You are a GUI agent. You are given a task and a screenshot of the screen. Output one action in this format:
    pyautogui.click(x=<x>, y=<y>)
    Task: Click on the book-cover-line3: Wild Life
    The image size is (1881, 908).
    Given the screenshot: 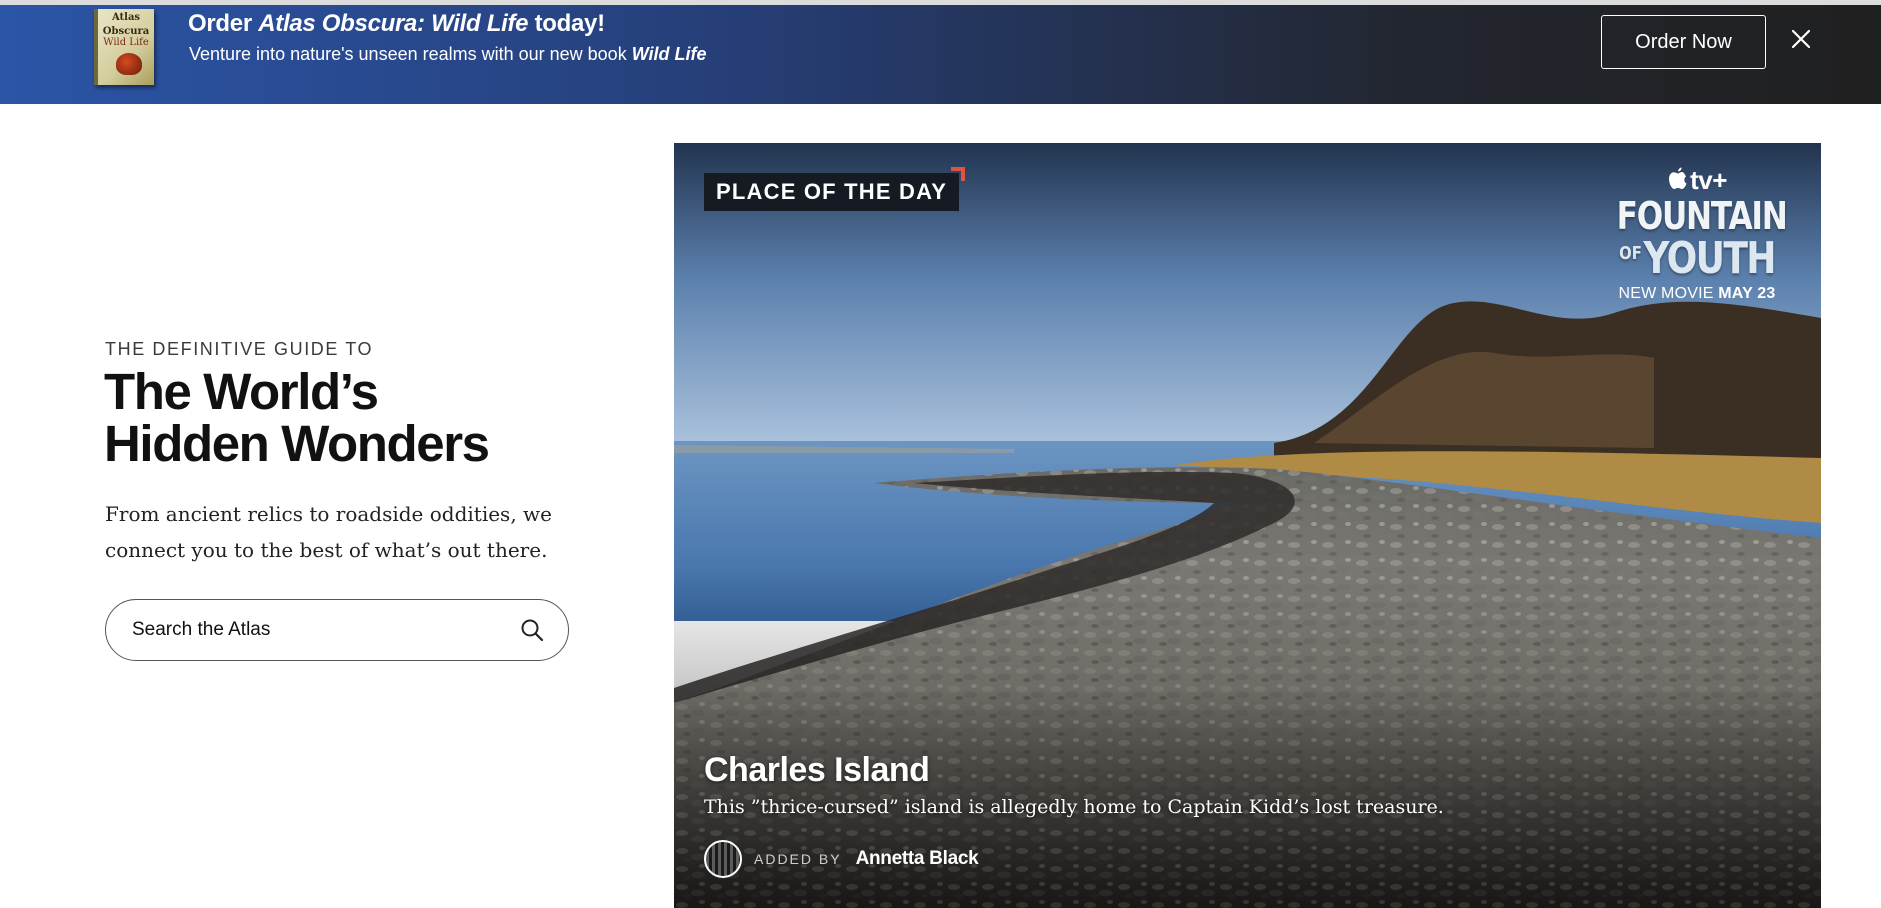 What is the action you would take?
    pyautogui.click(x=126, y=42)
    